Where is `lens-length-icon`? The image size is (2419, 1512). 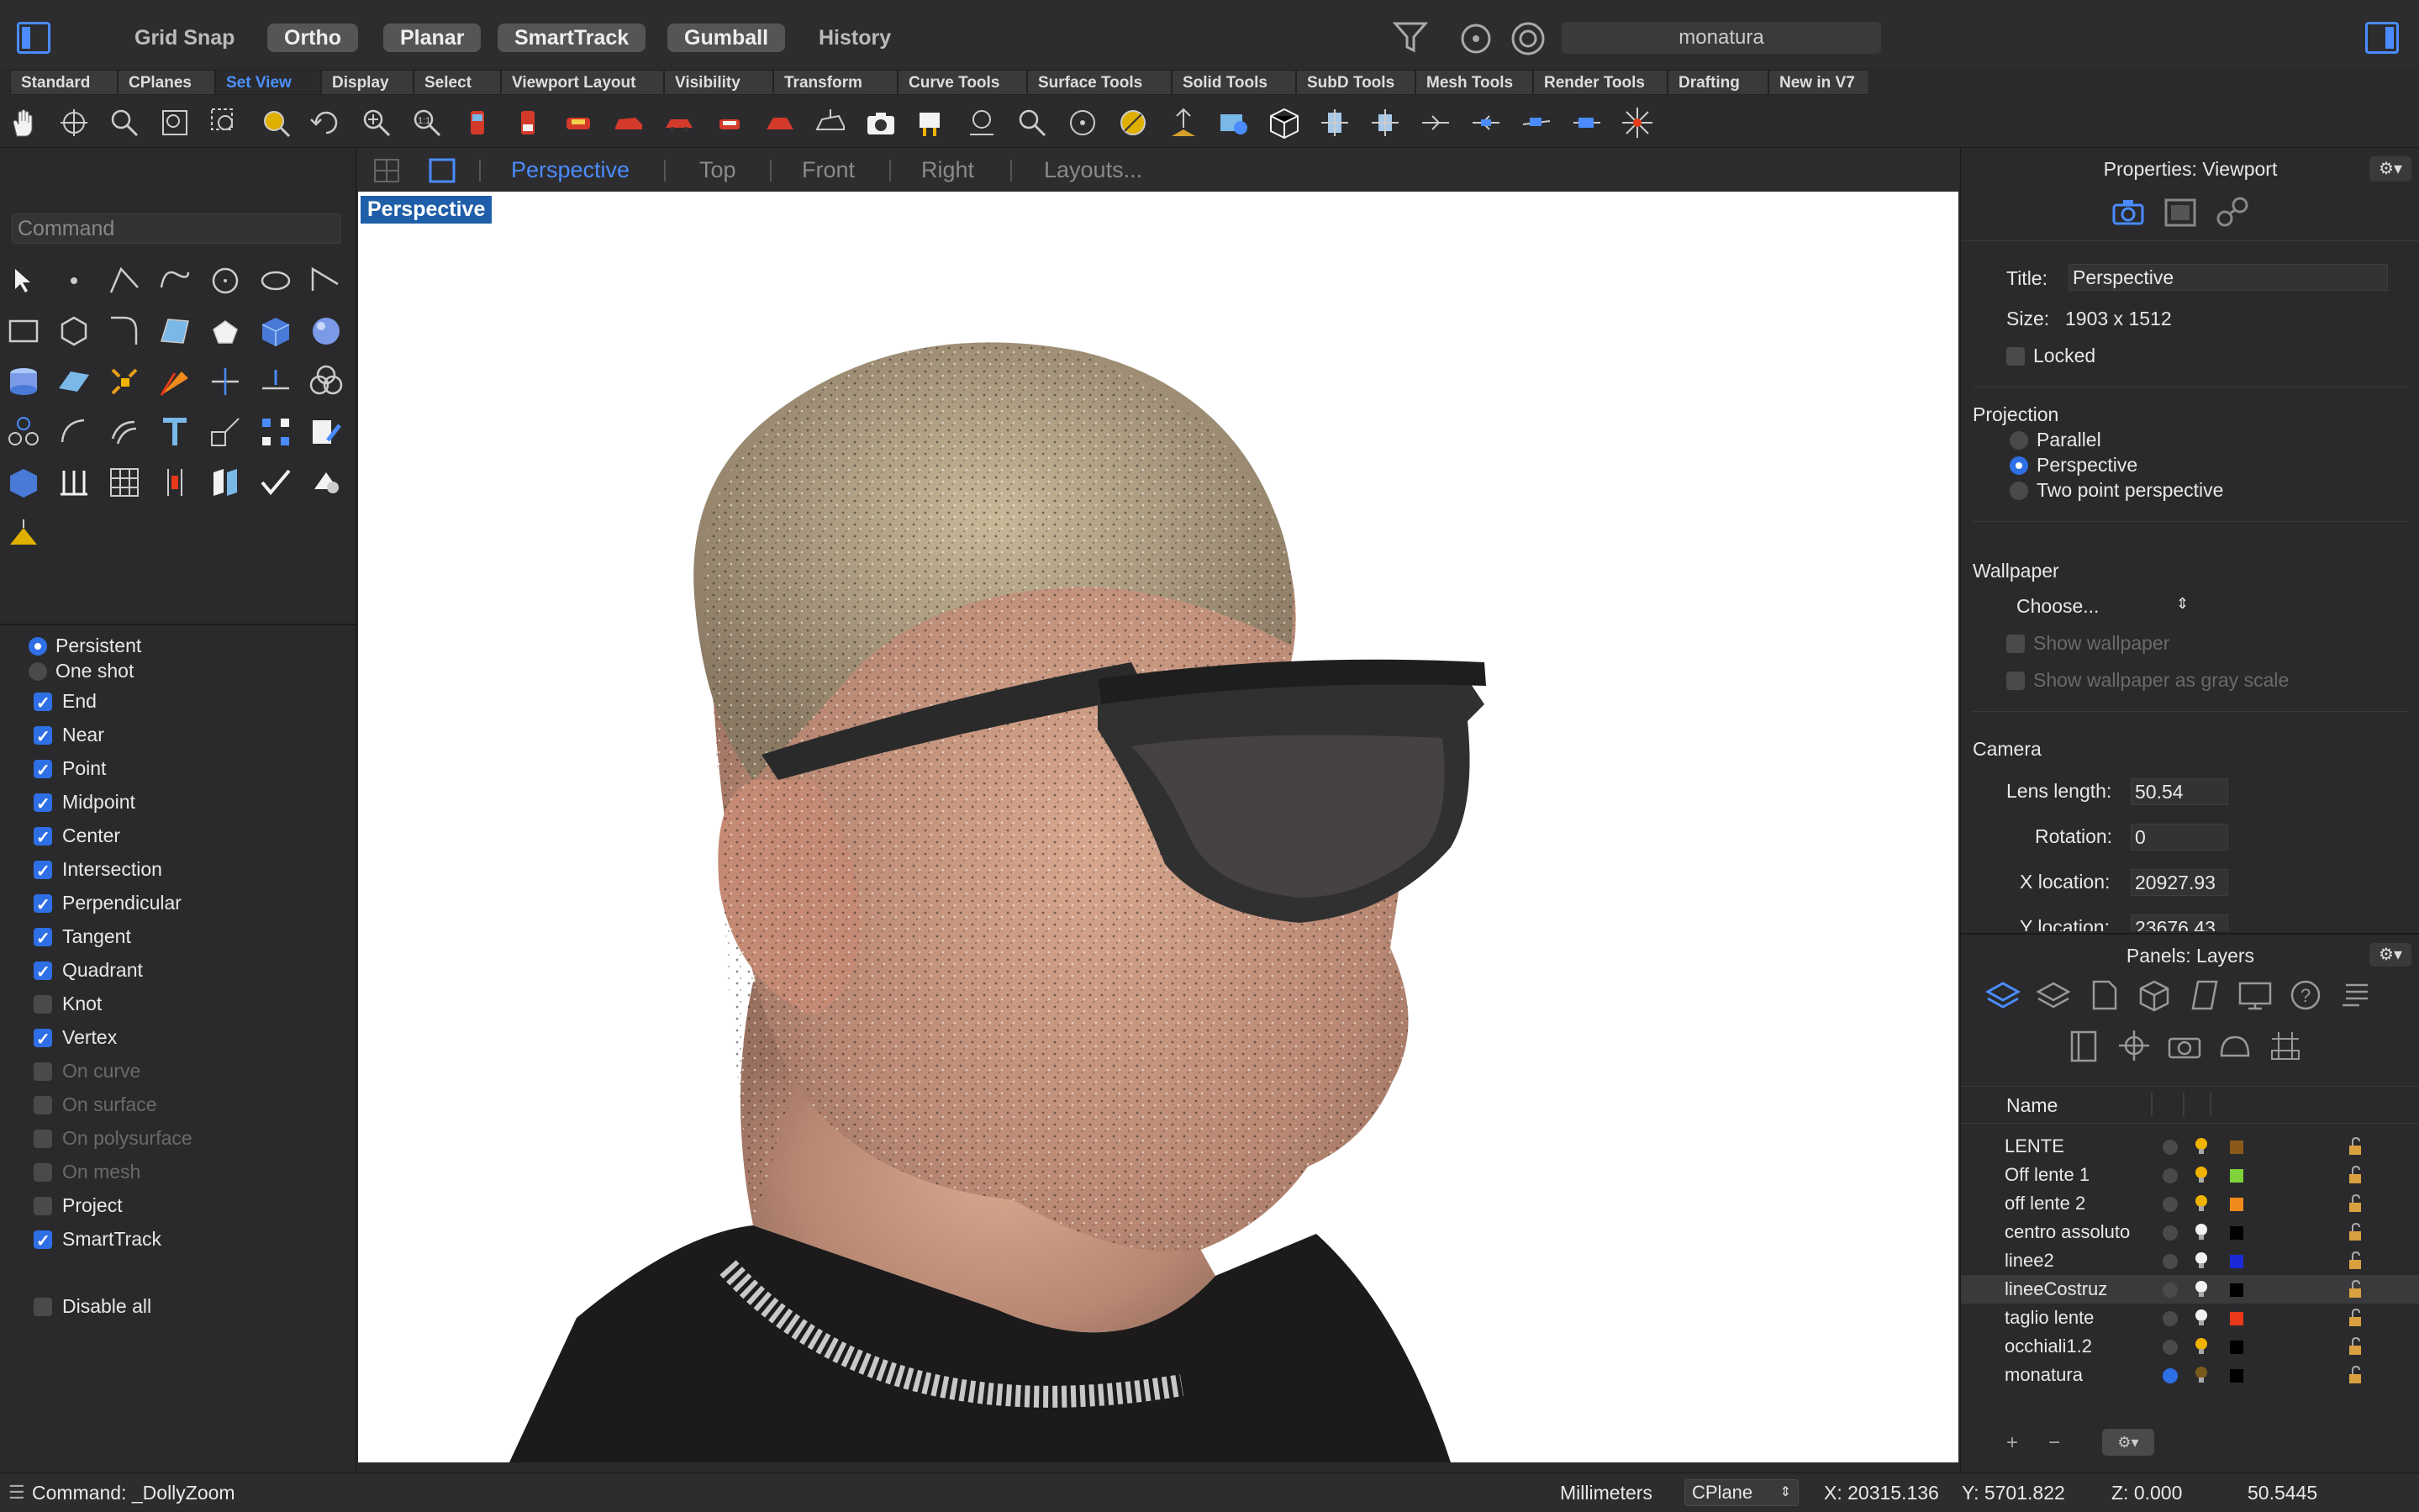
lens-length-icon is located at coordinates (982, 123).